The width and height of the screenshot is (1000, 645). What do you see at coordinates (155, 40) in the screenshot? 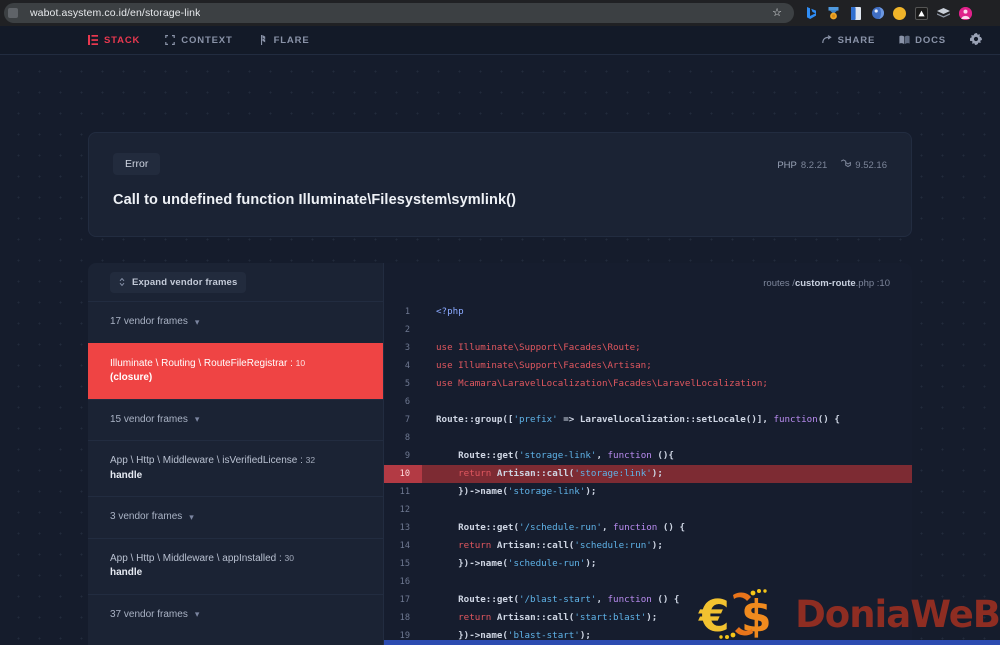
I see `nav-tabs: STACK CONTEXT FLARE` at bounding box center [155, 40].